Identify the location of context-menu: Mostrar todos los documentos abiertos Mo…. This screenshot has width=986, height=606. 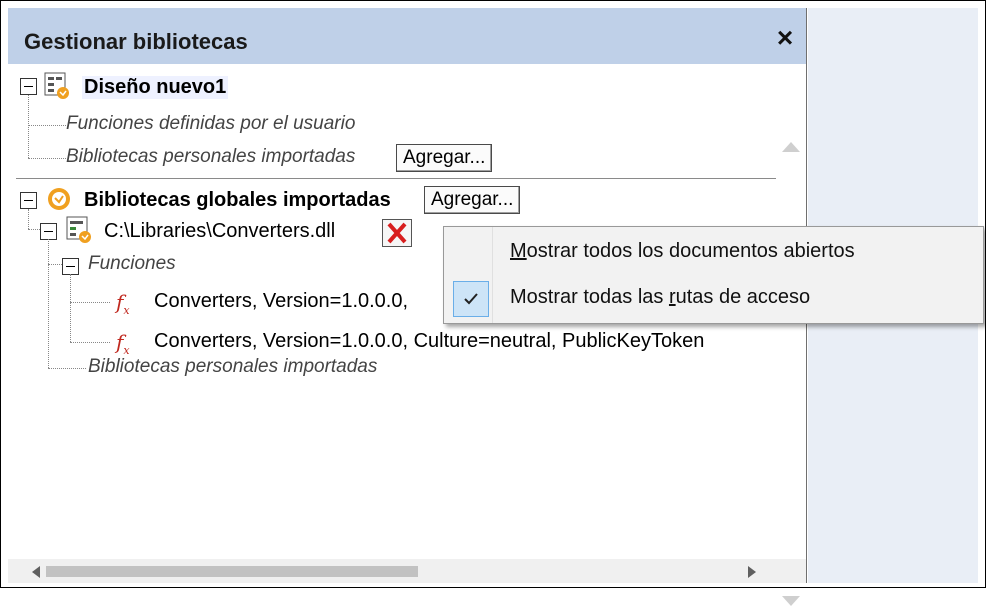
(713, 275).